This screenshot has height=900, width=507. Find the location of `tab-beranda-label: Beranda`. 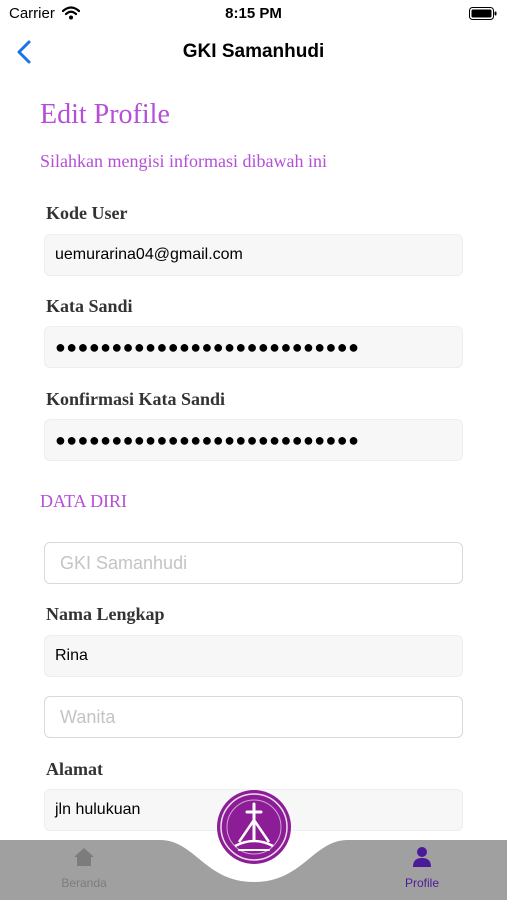

tab-beranda-label: Beranda is located at coordinates (84, 883).